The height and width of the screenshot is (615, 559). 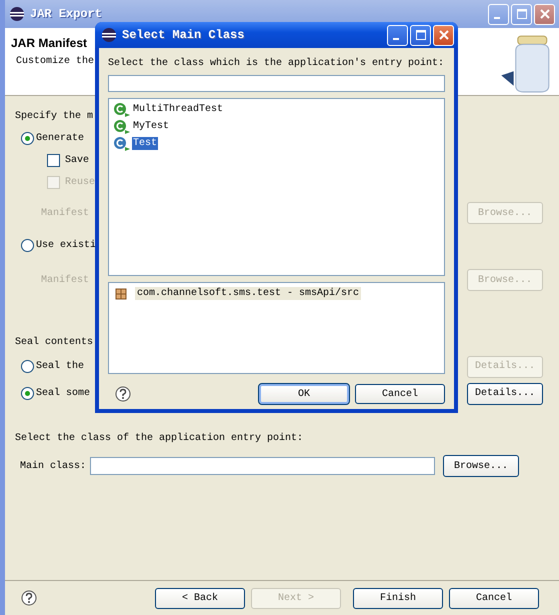 I want to click on page-description: Customize the, so click(x=54, y=61).